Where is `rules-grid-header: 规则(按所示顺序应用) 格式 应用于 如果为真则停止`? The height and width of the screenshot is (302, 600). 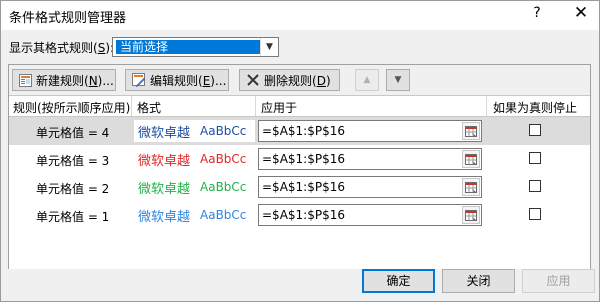
rules-grid-header: 规则(按所示顺序应用) 格式 应用于 如果为真则停止 is located at coordinates (299, 106).